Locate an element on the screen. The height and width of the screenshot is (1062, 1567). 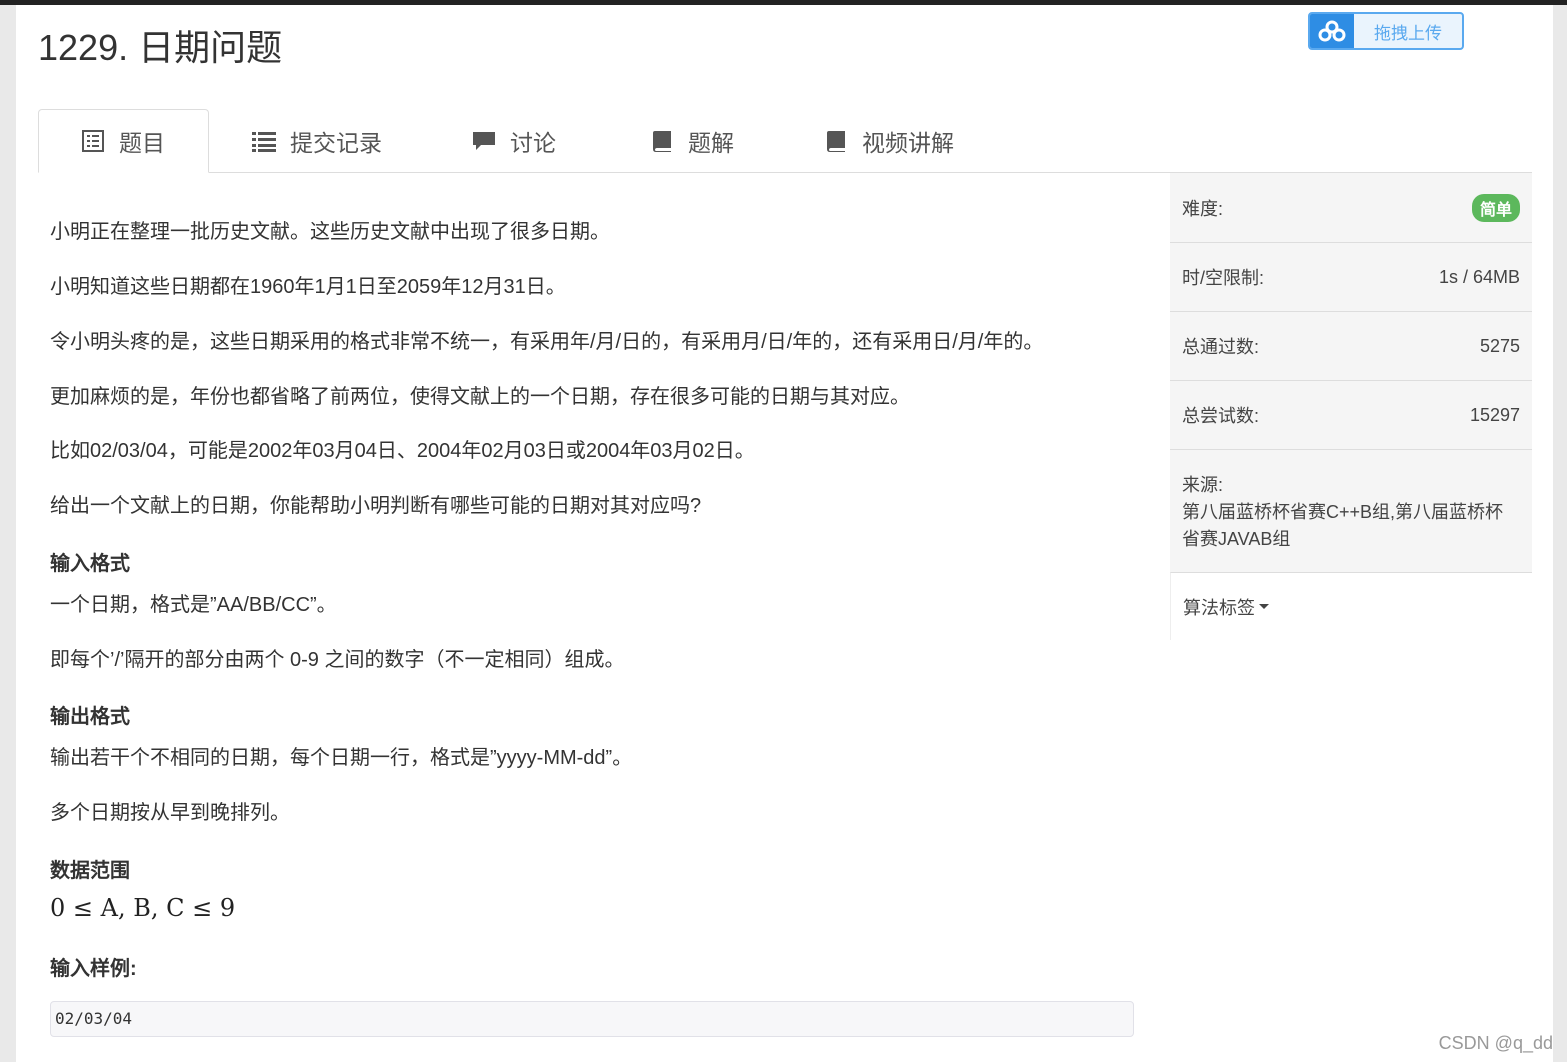
caret-down-icon is located at coordinates (1264, 606).